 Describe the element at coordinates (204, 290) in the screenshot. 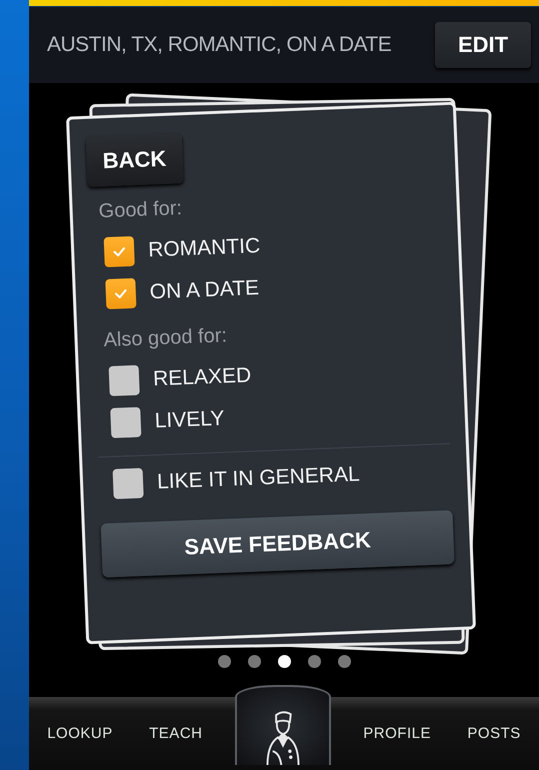

I see `option-label: ON A DATE` at that location.